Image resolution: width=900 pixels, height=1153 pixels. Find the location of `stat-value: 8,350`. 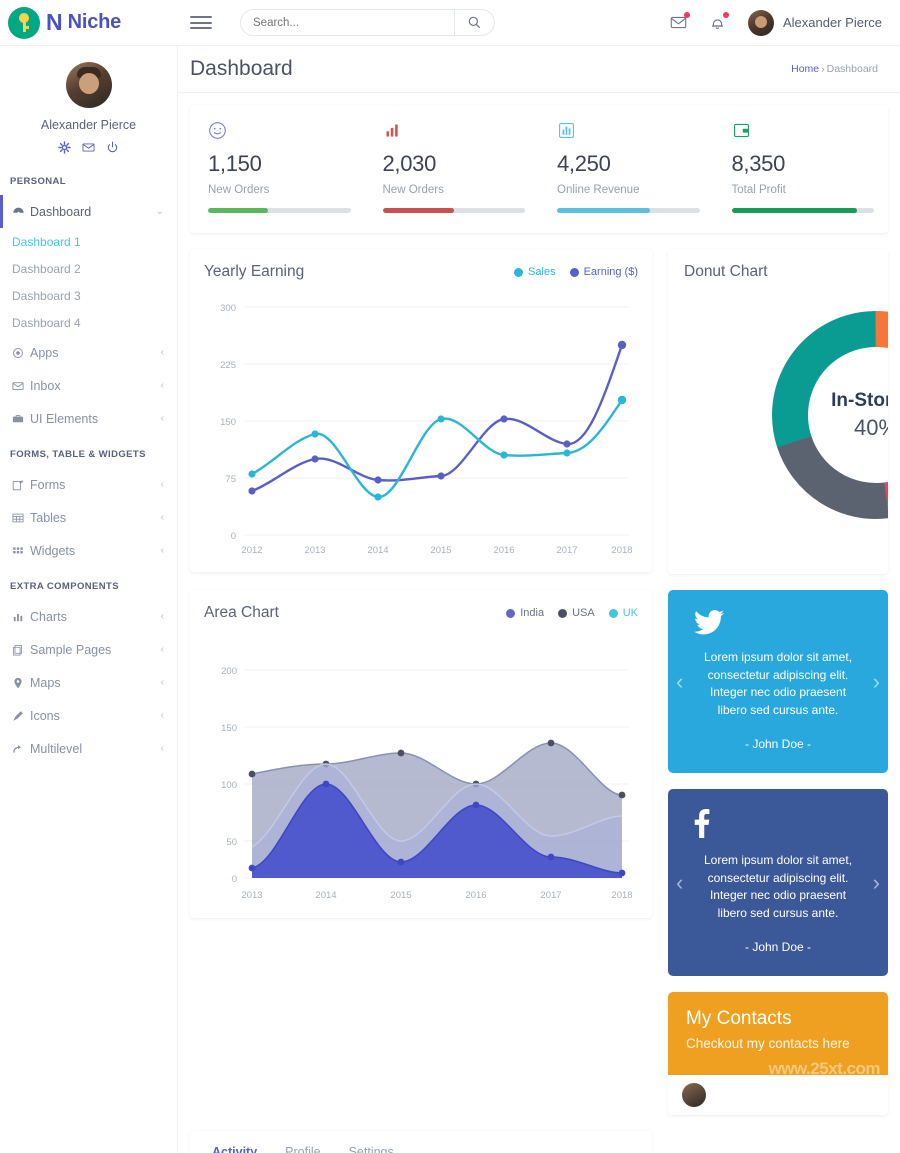

stat-value: 8,350 is located at coordinates (758, 163).